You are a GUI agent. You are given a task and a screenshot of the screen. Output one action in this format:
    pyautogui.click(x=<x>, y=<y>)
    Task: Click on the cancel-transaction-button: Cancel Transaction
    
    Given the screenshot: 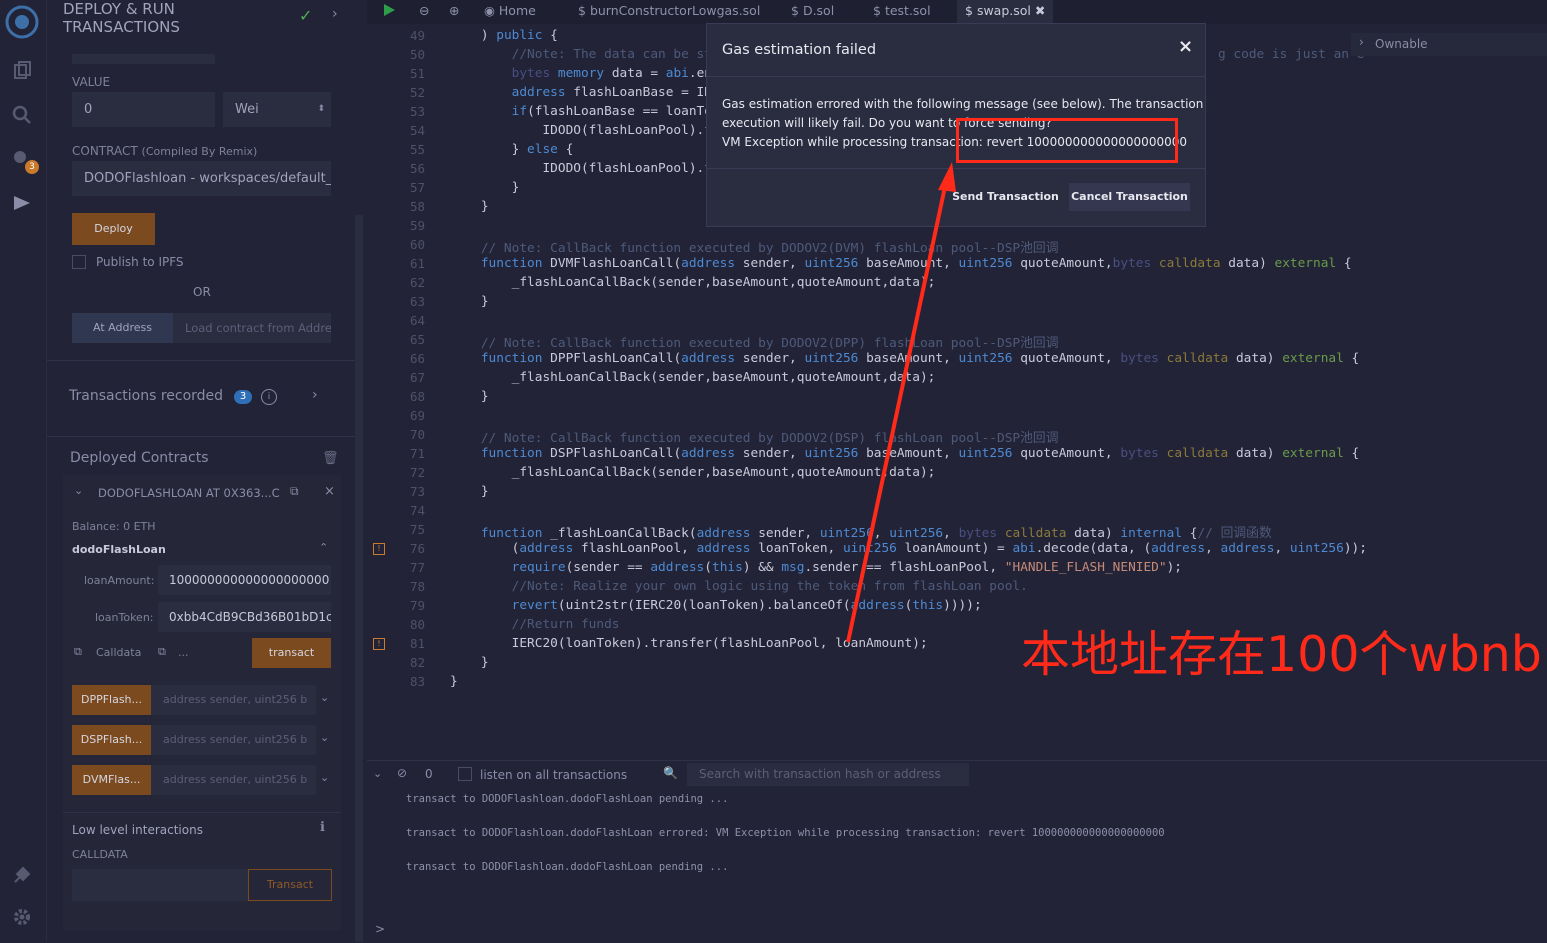 What is the action you would take?
    pyautogui.click(x=1129, y=197)
    